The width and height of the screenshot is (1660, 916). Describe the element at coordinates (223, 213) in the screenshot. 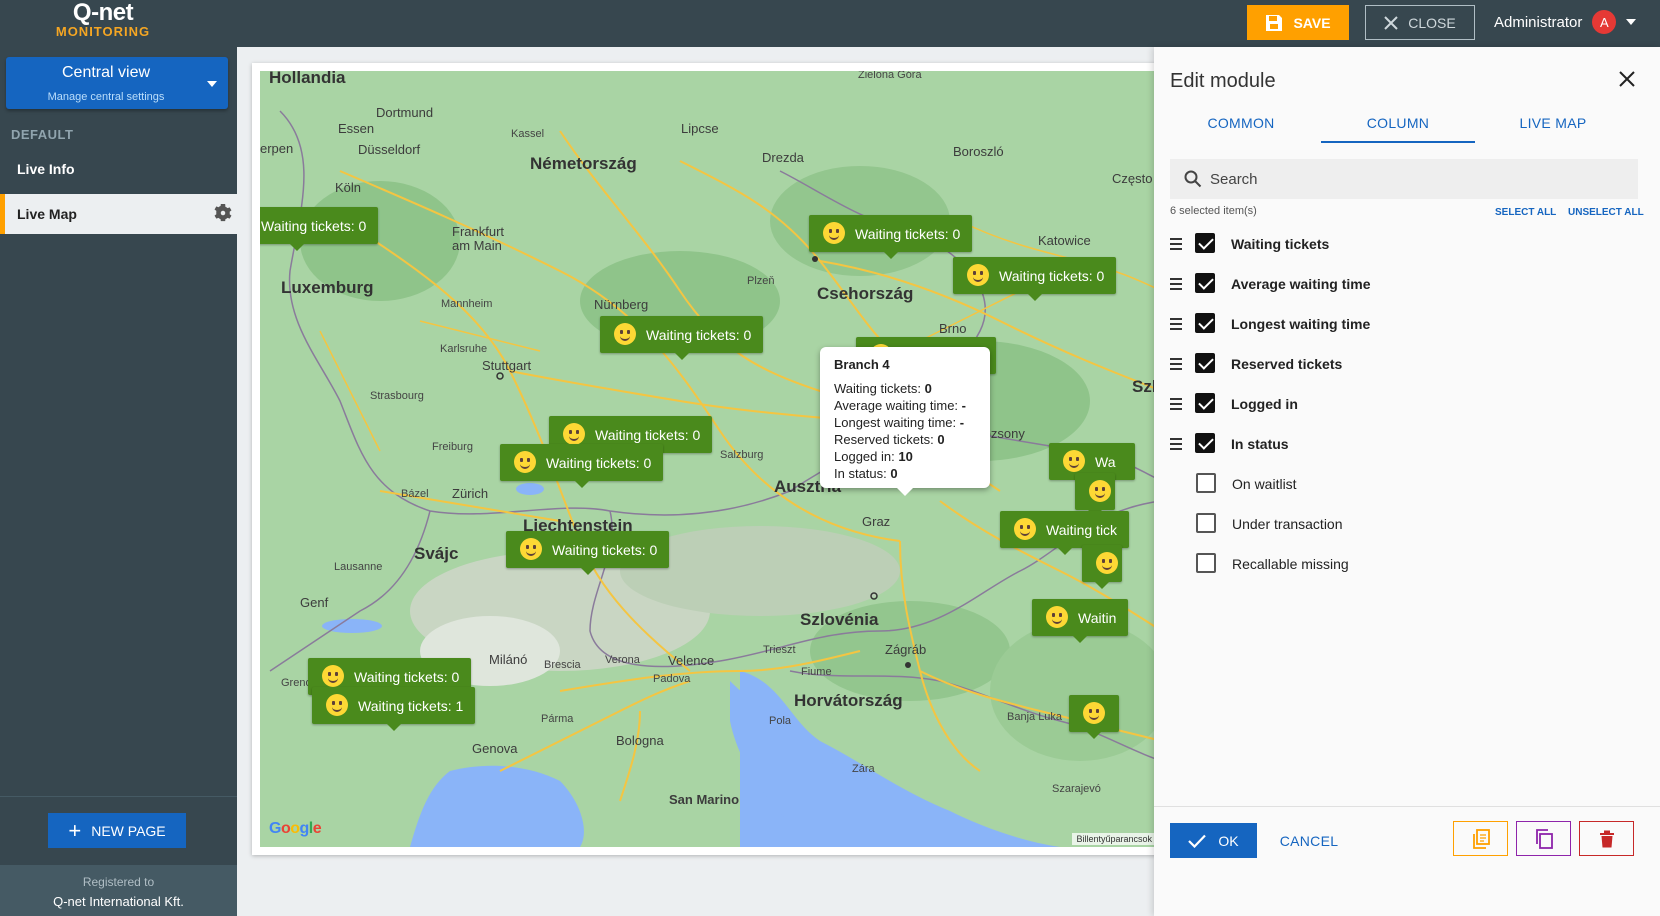

I see `gear-icon` at that location.